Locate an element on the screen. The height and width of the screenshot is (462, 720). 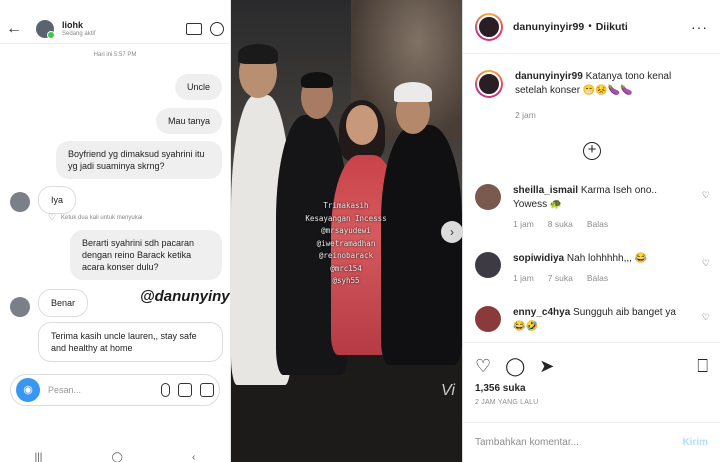
profile-avatar is located at coordinates (489, 26).